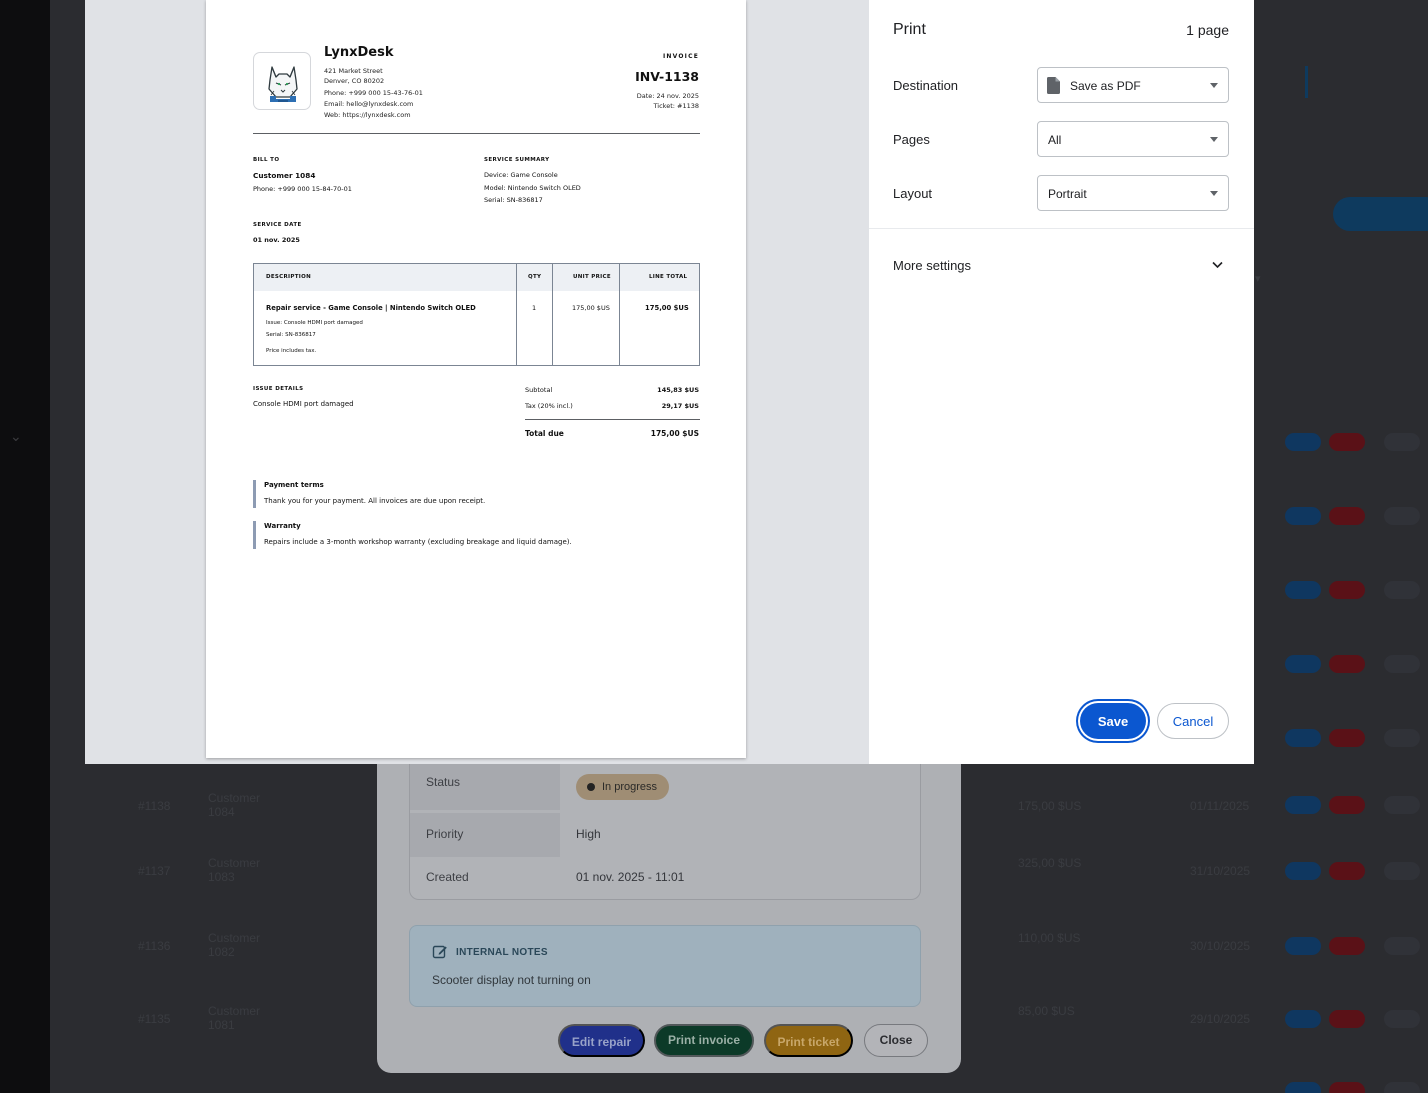 The image size is (1428, 1093). I want to click on status-badge: In progress, so click(623, 787).